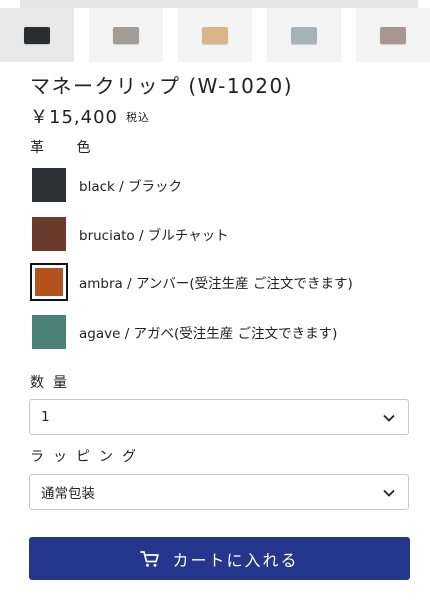  I want to click on product-title: マネークリップ (W-1020), so click(162, 86).